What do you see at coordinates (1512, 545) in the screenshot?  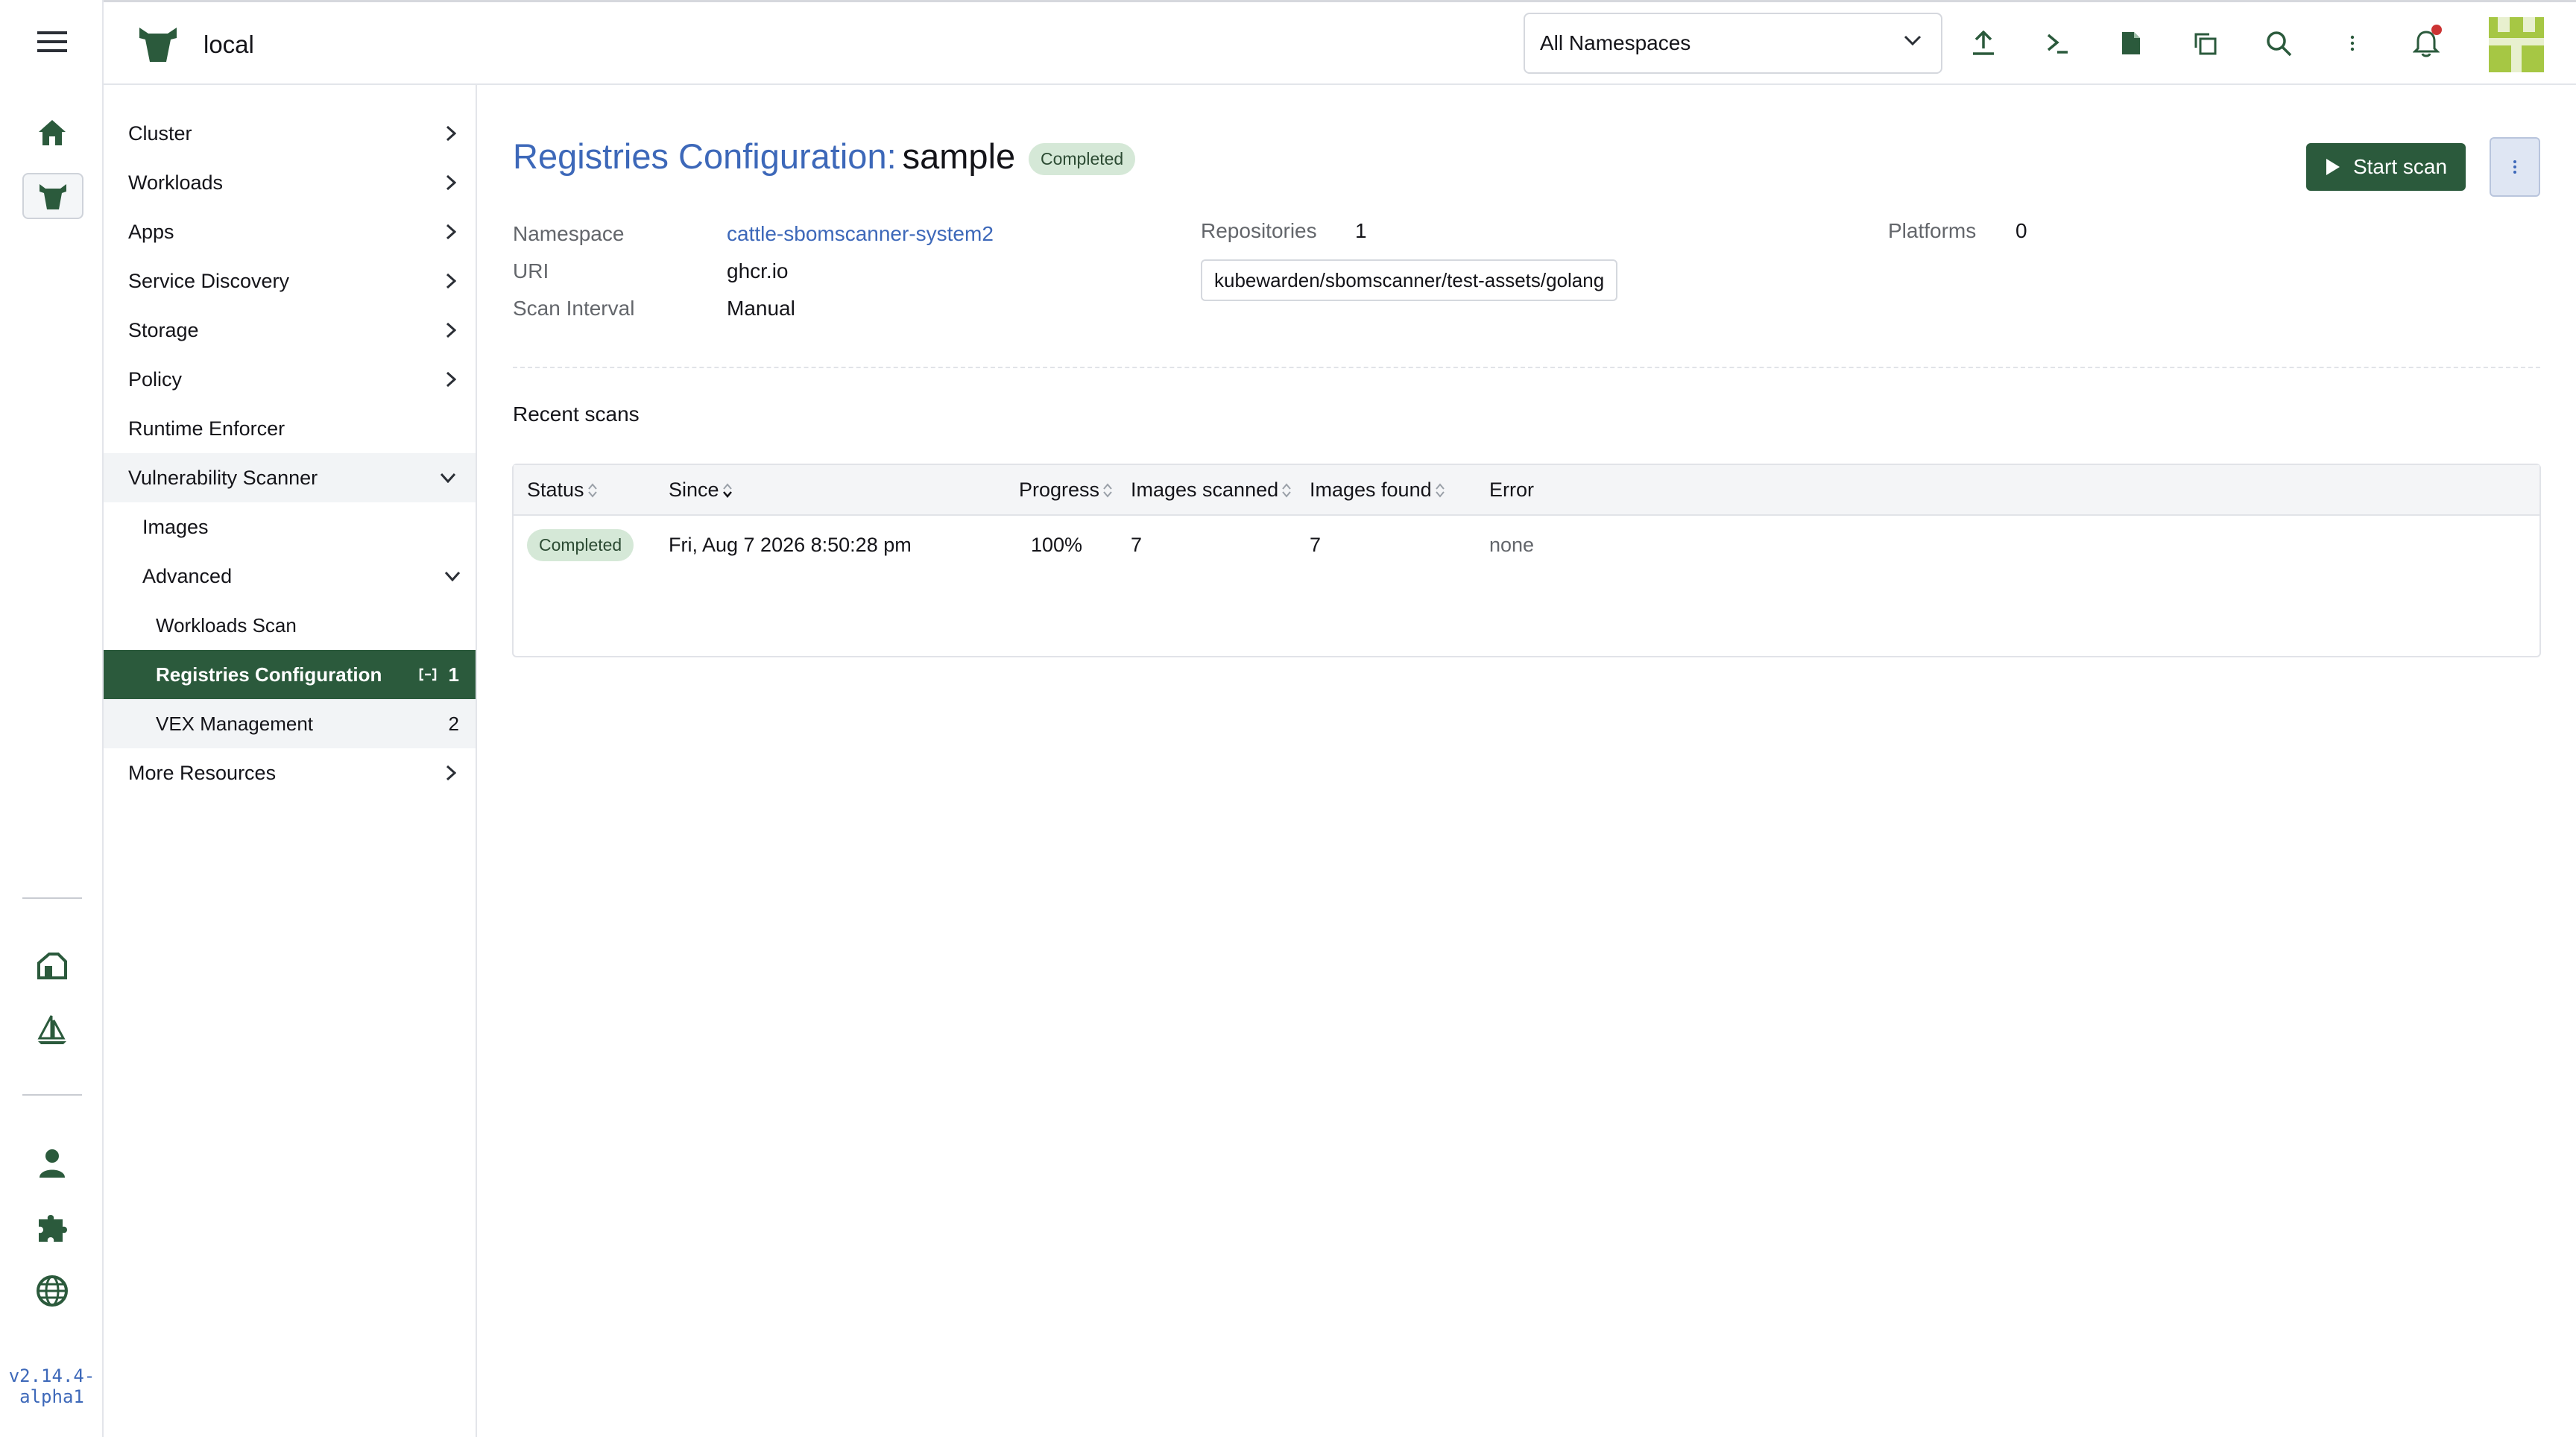 I see `scan-error: none` at bounding box center [1512, 545].